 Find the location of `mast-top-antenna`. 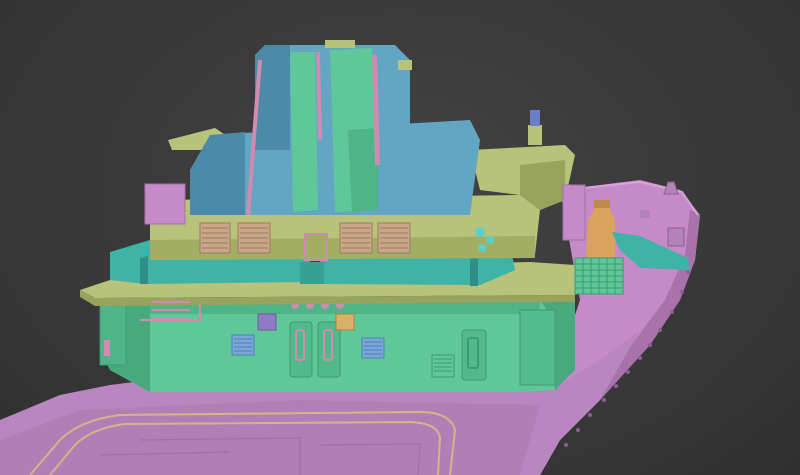

mast-top-antenna is located at coordinates (405, 65).